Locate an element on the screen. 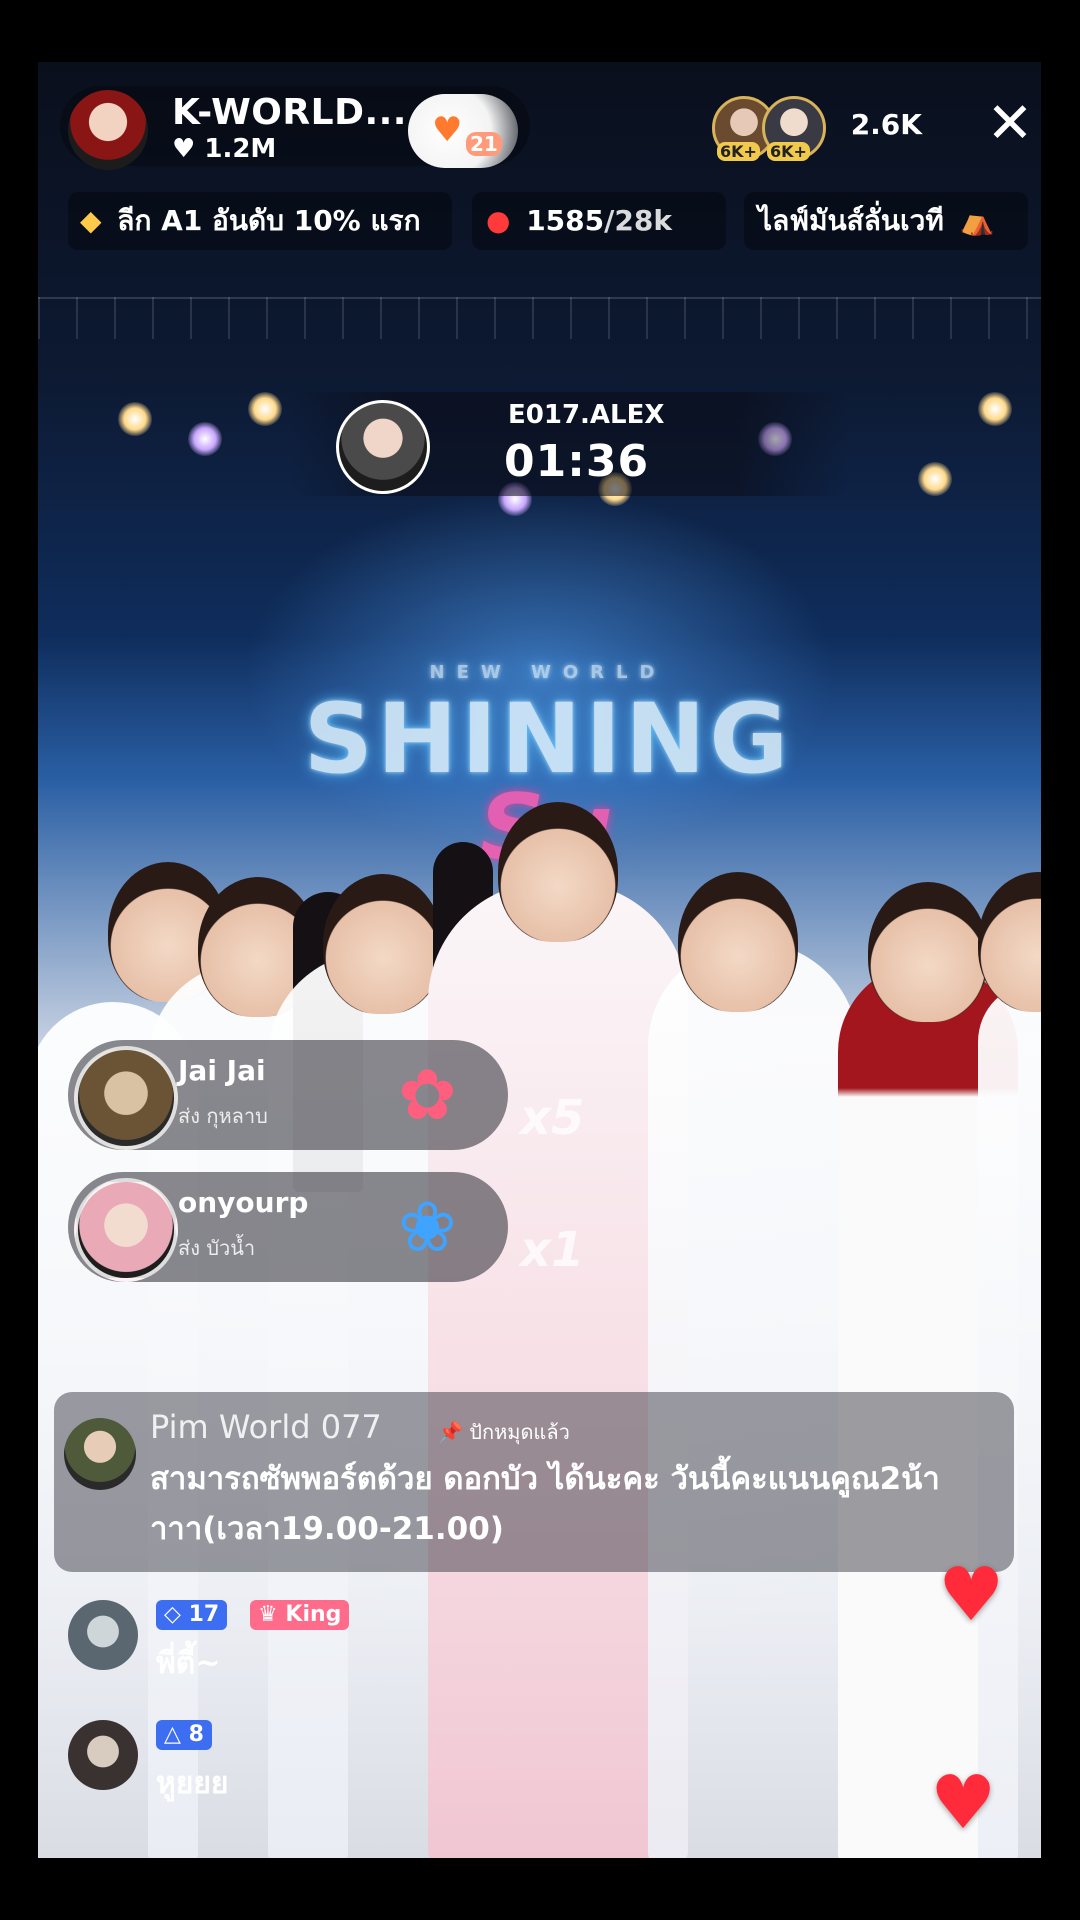 The width and height of the screenshot is (1080, 1920). battle-banner: E017.ALEX 01:36 is located at coordinates (570, 444).